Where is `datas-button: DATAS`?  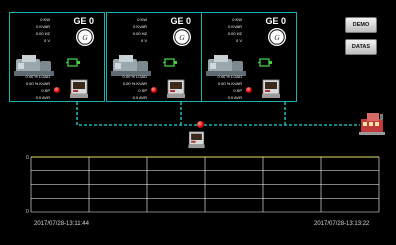
datas-button: DATAS is located at coordinates (361, 47).